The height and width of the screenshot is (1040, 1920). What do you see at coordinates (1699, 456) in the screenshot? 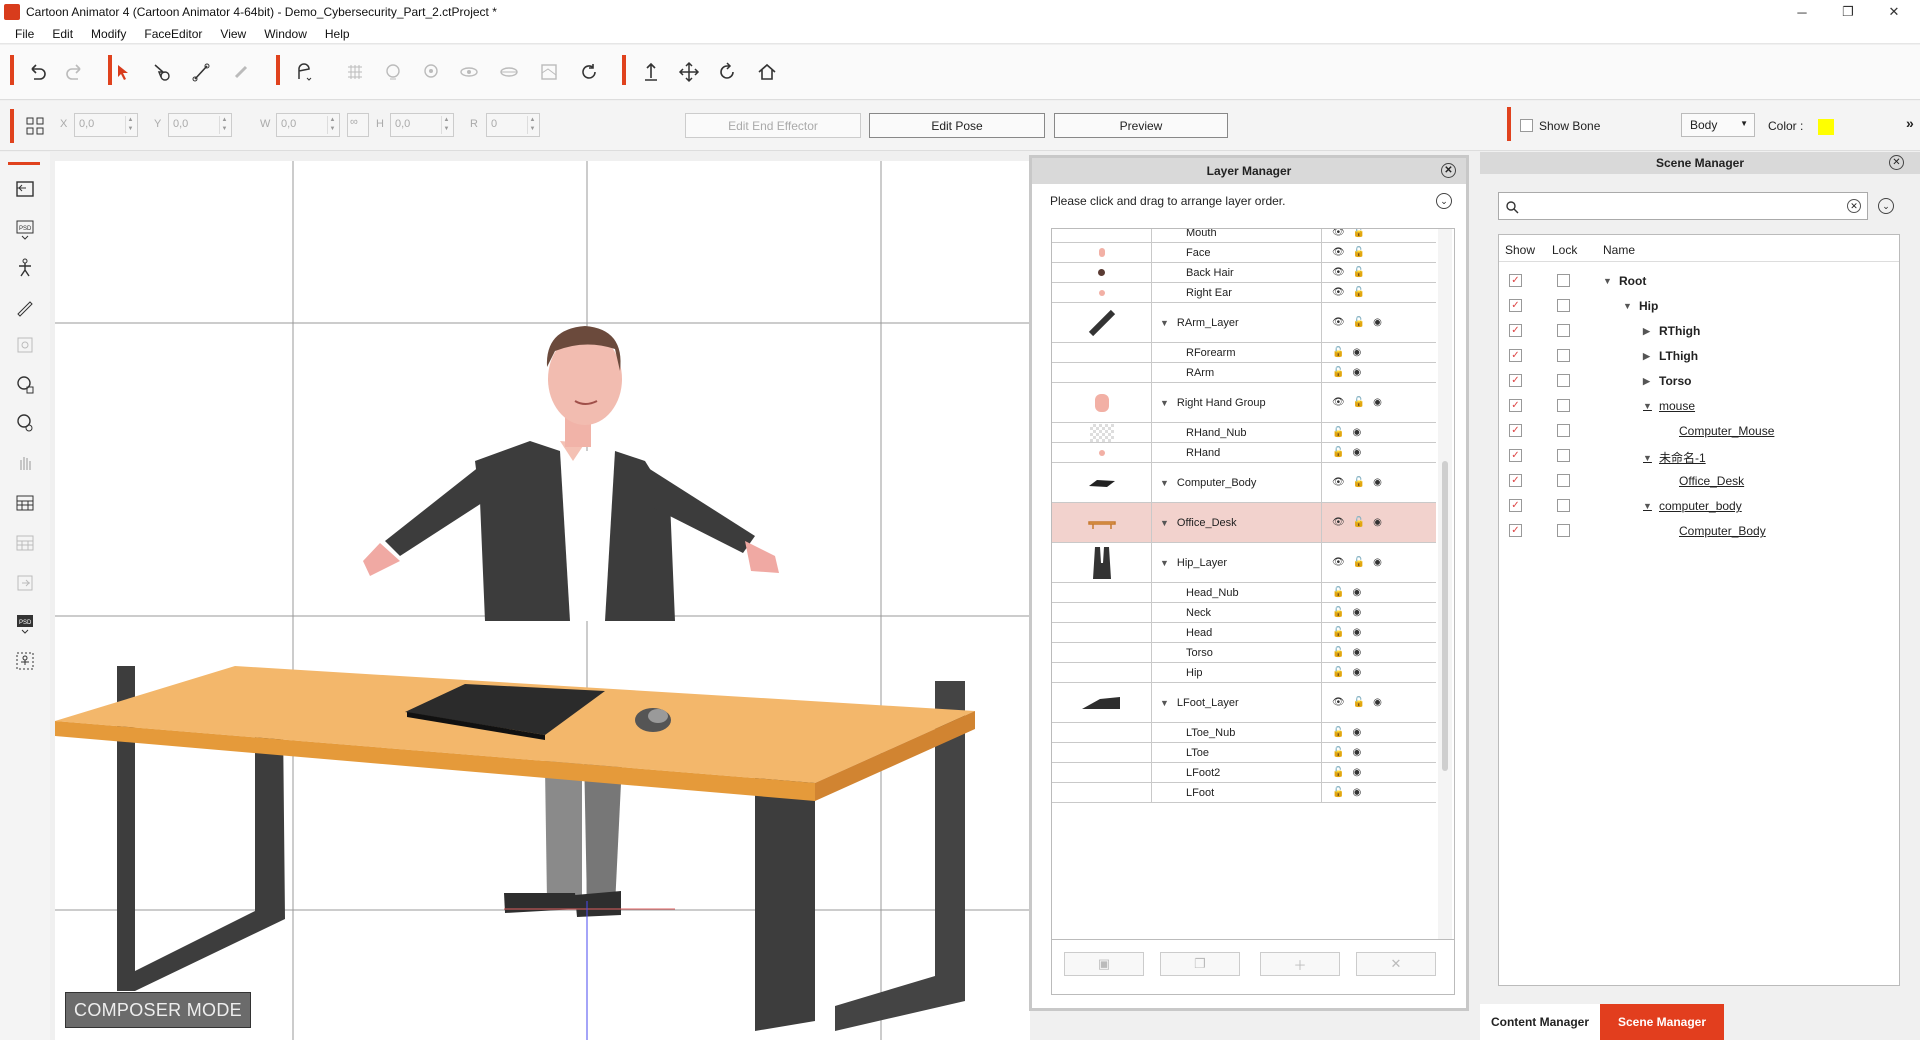
I see `scene-tree-row: ✓ ▼ 未命名-1` at bounding box center [1699, 456].